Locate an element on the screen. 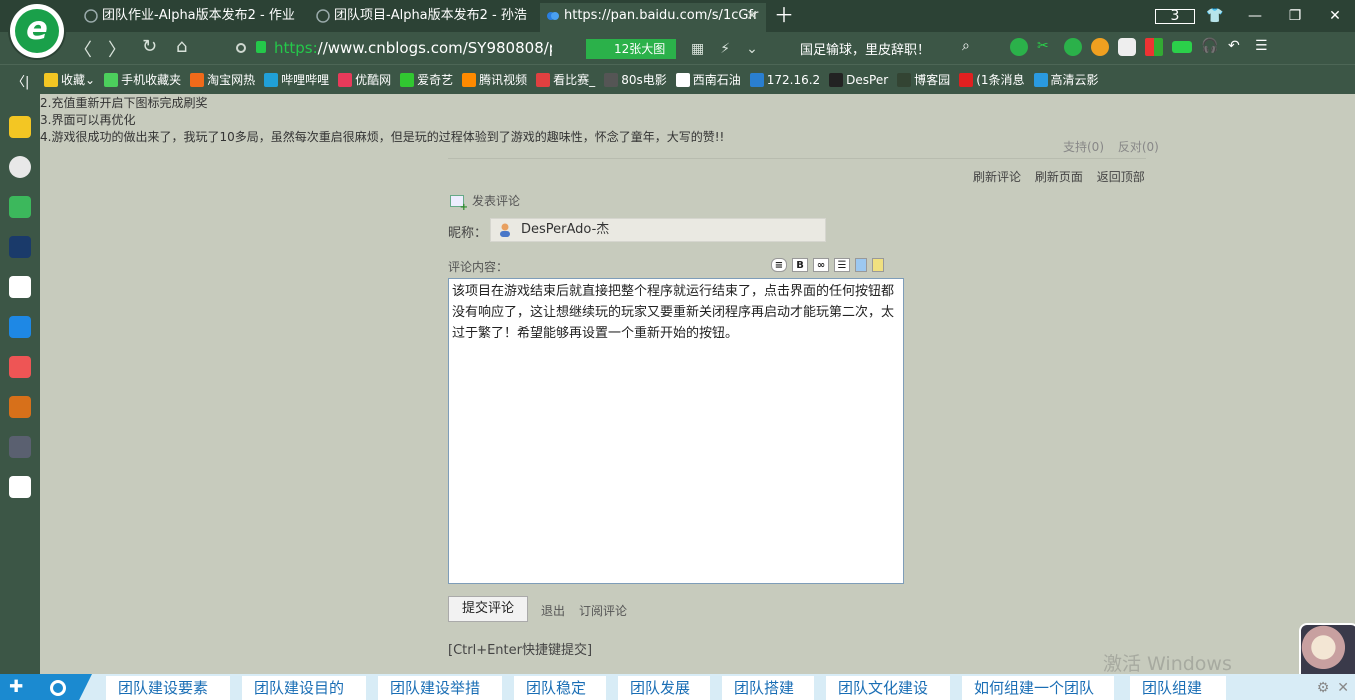 This screenshot has width=1355, height=700. chat-icon is located at coordinates (20, 327).